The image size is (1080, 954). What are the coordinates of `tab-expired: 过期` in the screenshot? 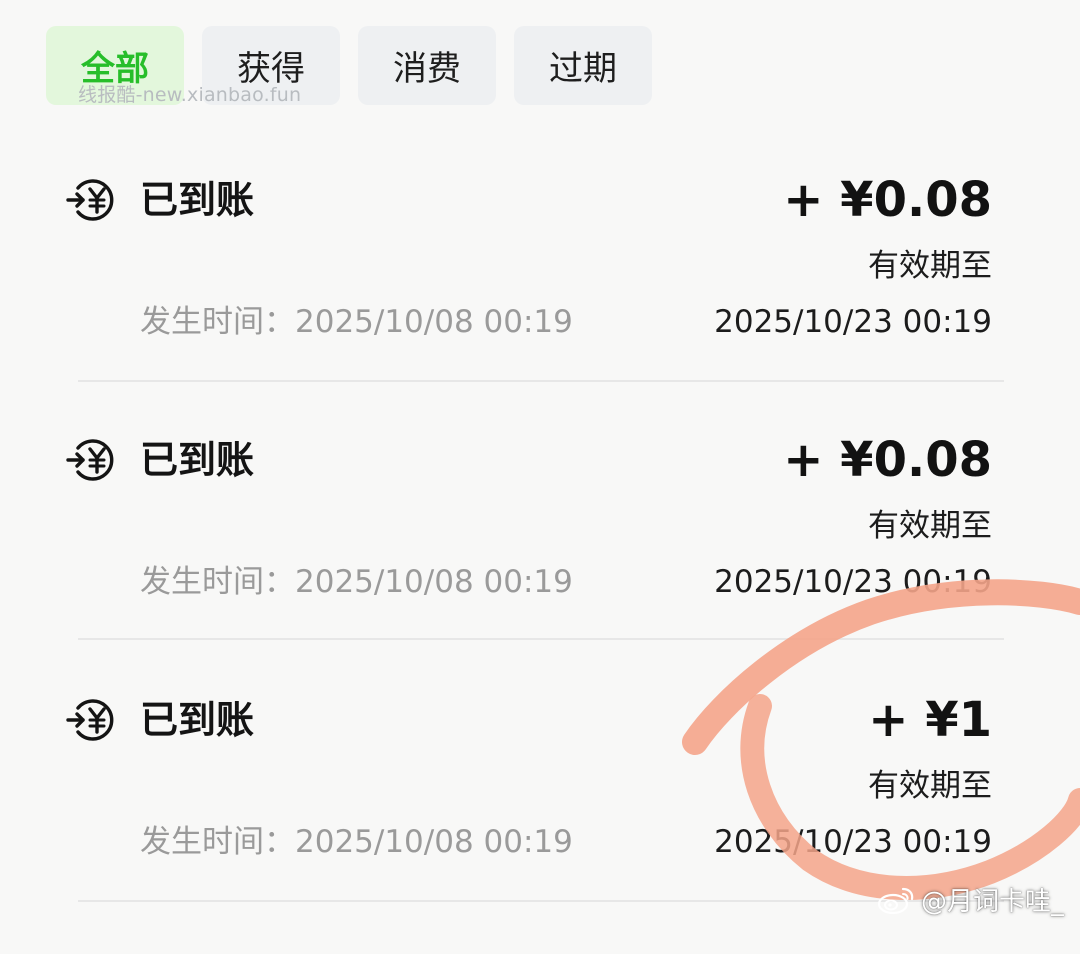 It's located at (583, 65).